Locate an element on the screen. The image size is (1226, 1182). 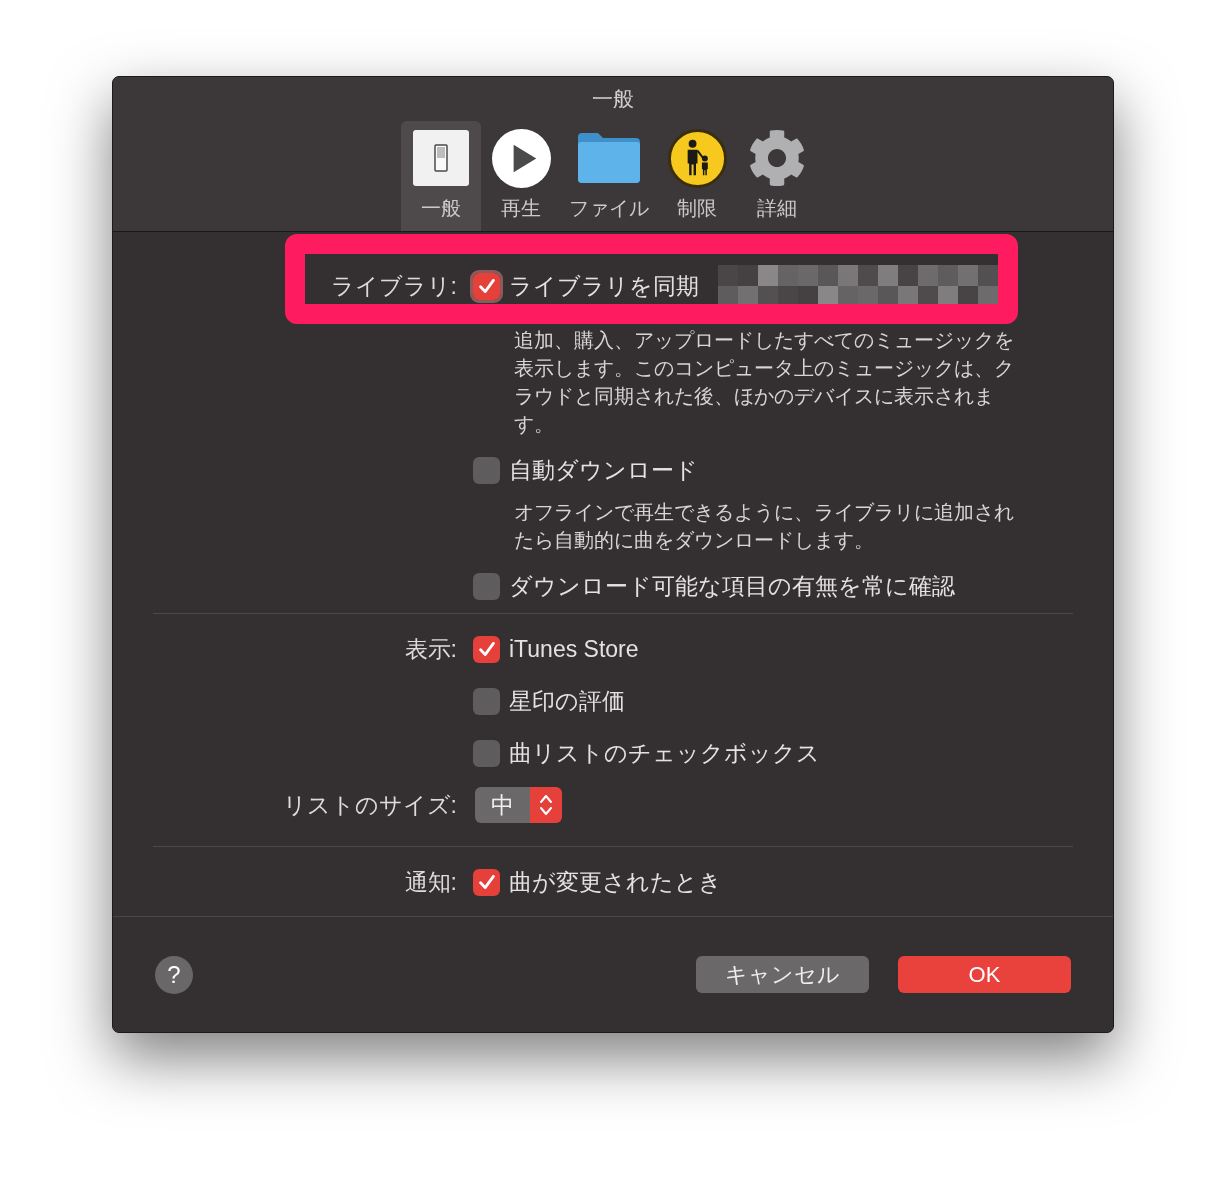
toolbar-tab: 再生 is located at coordinates (521, 176).